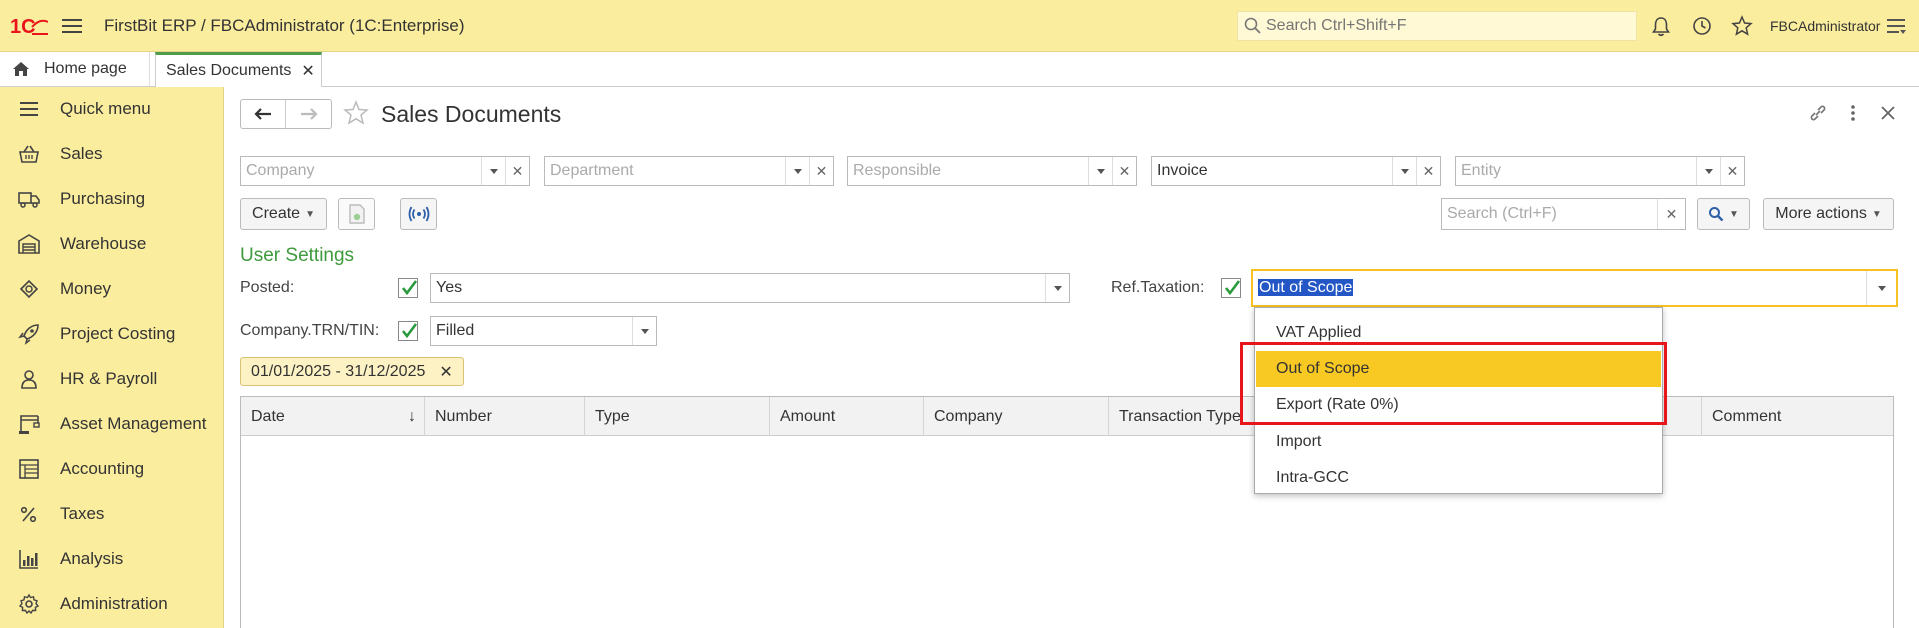 The image size is (1919, 628). I want to click on sidebar-item-analysis: Analysis, so click(112, 559).